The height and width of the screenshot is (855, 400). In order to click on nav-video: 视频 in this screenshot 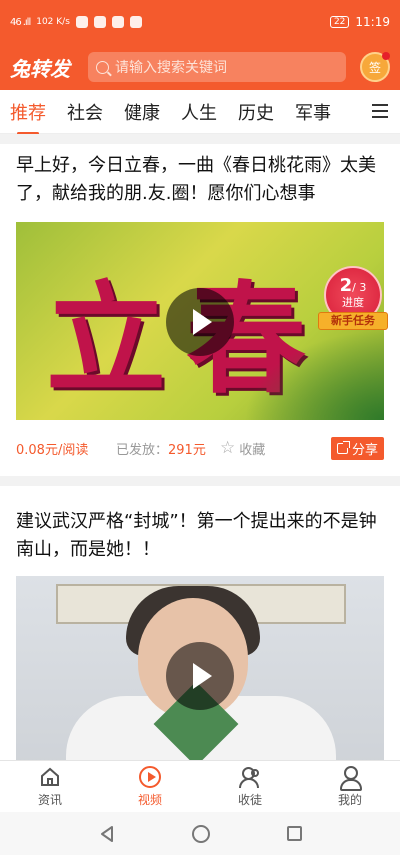, I will do `click(150, 786)`.